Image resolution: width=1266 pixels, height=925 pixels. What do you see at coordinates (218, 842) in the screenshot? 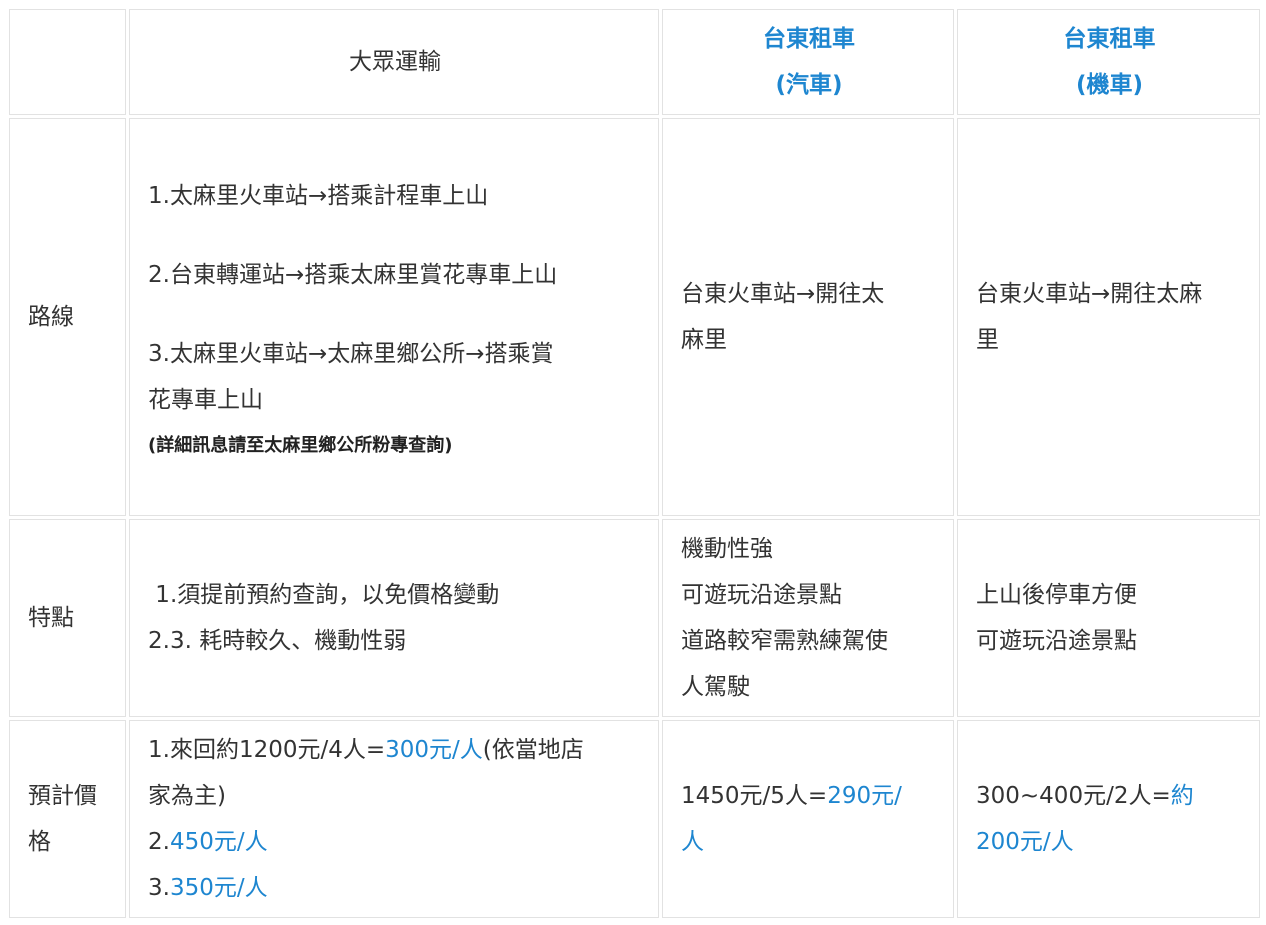
I see `price-public-2-highlight: 450元/人` at bounding box center [218, 842].